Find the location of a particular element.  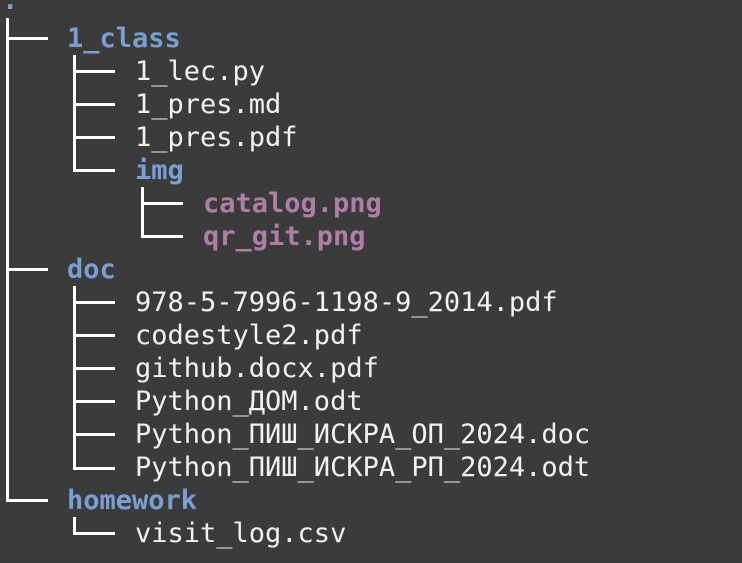

file-item: 1_lec.py is located at coordinates (200, 71).